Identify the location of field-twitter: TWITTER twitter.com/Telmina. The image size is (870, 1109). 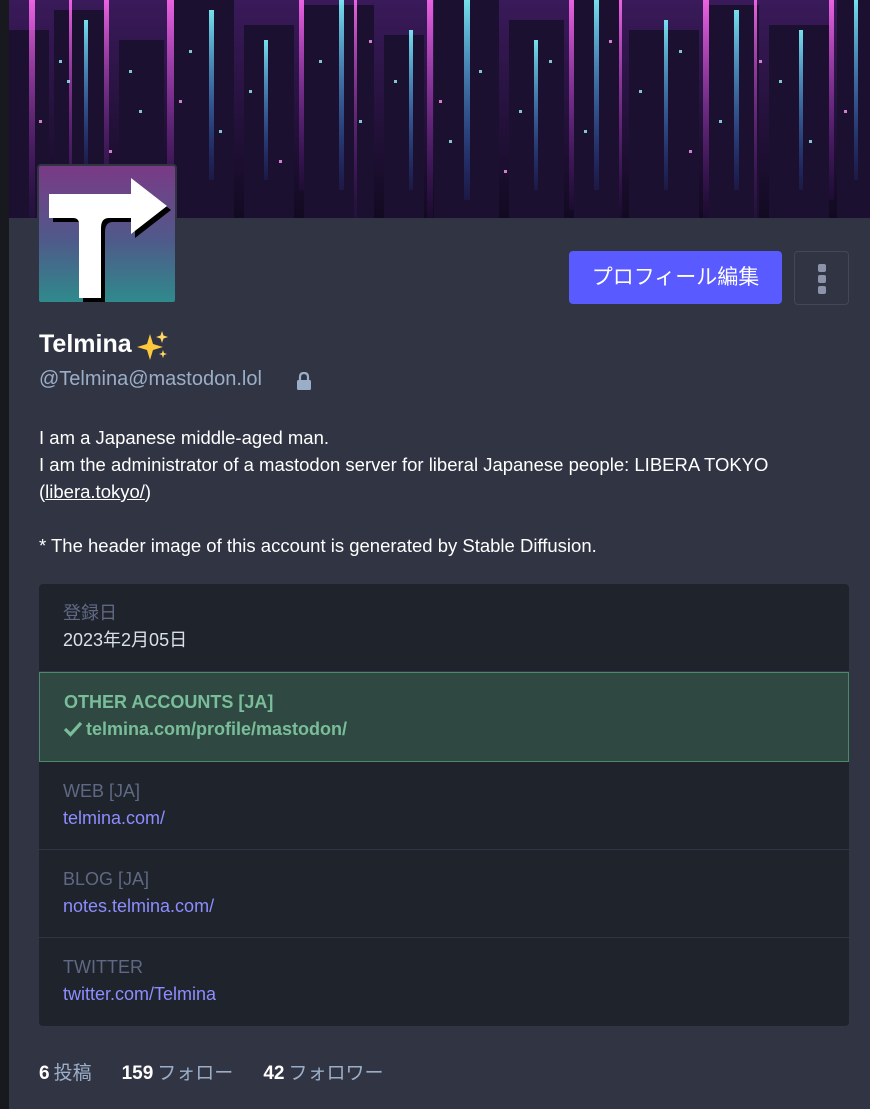
(444, 982).